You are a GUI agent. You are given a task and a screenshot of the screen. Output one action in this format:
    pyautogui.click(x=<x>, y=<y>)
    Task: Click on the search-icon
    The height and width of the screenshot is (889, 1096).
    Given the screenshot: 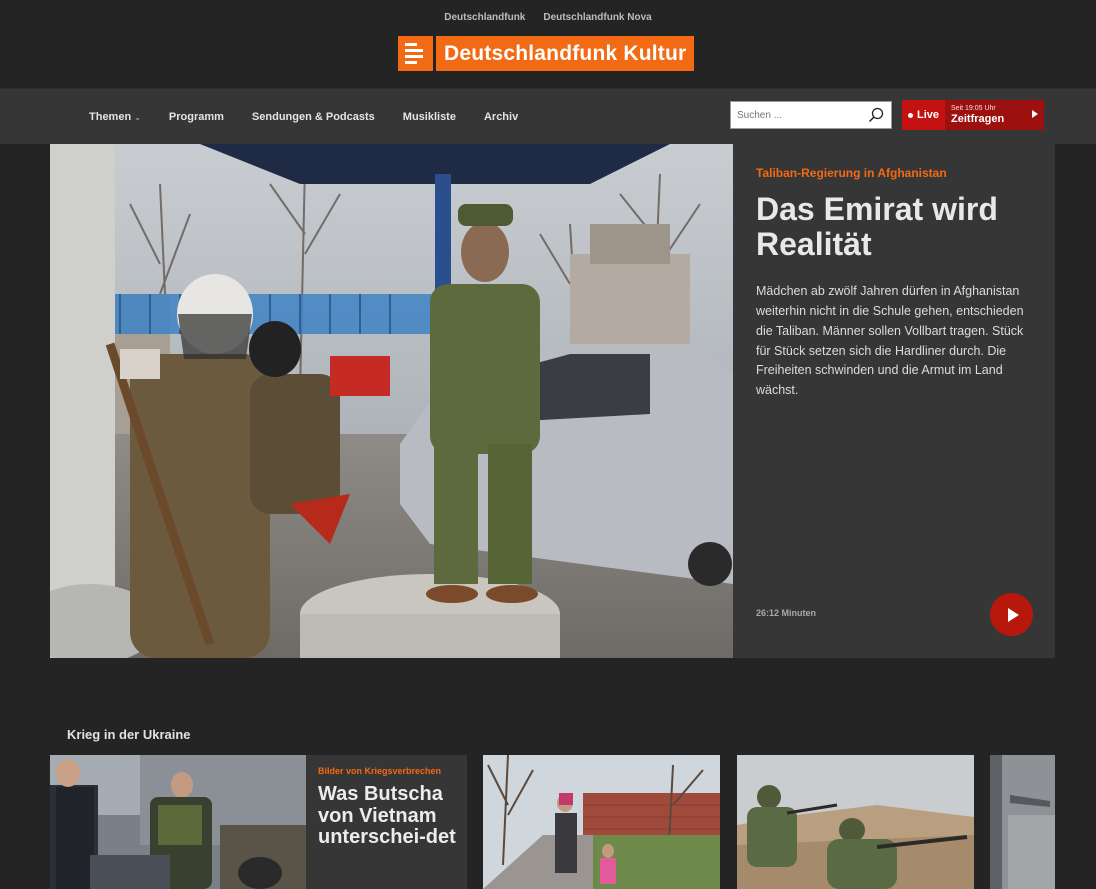 What is the action you would take?
    pyautogui.click(x=876, y=115)
    